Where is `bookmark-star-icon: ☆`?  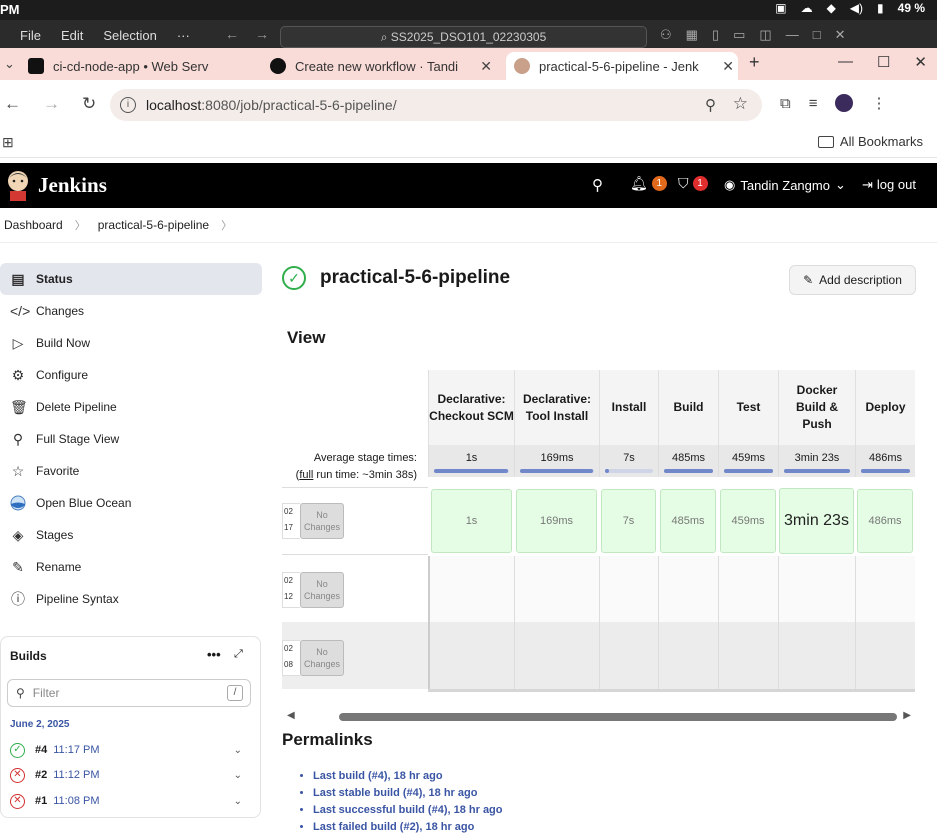
bookmark-star-icon: ☆ is located at coordinates (740, 104).